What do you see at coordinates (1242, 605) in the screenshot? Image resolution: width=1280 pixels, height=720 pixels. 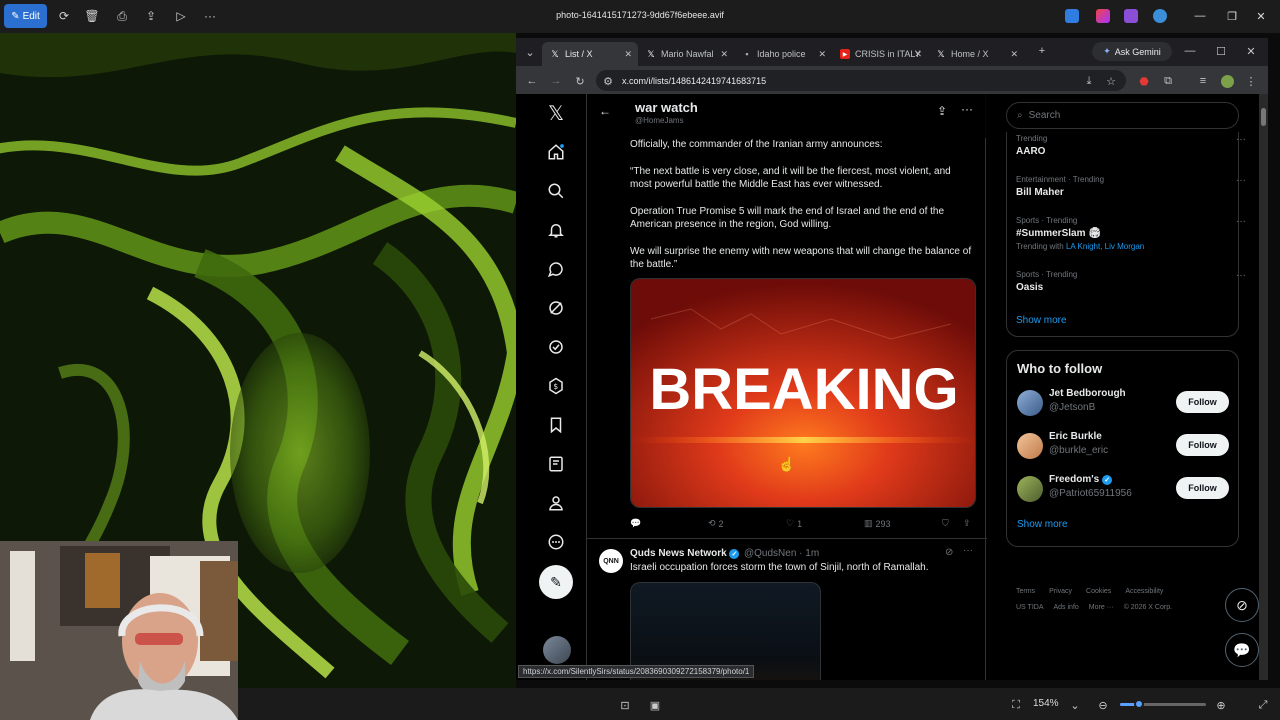 I see `grok-fab-button: ⊘` at bounding box center [1242, 605].